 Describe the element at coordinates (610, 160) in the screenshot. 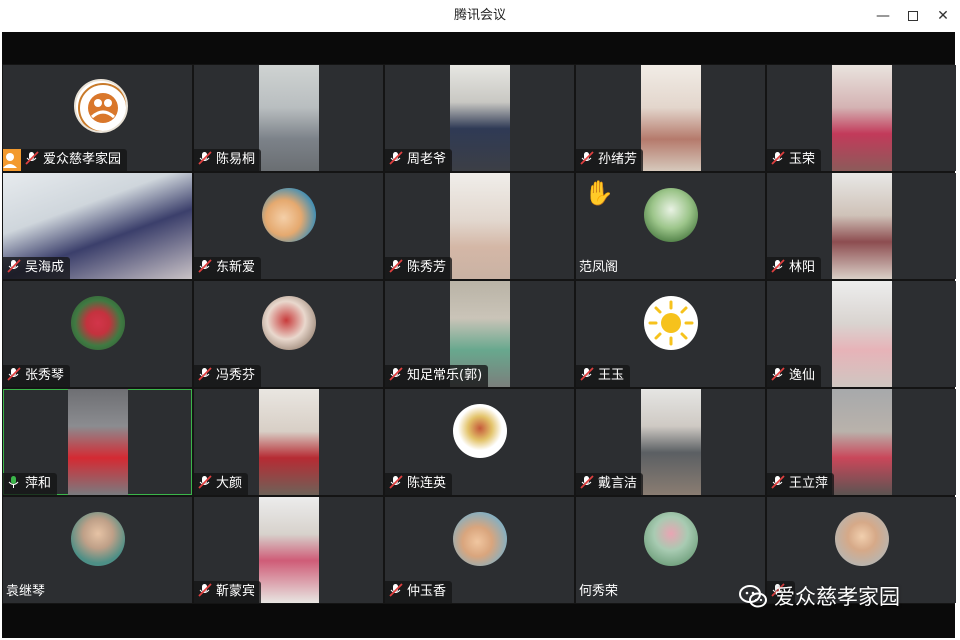

I see `participant-name-tag: 孙绪芳` at that location.